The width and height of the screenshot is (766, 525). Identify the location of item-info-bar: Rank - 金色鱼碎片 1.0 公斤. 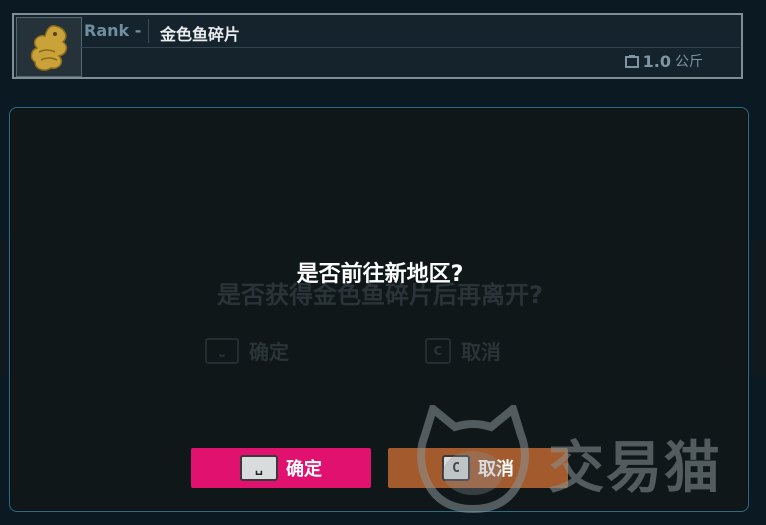
(377, 46).